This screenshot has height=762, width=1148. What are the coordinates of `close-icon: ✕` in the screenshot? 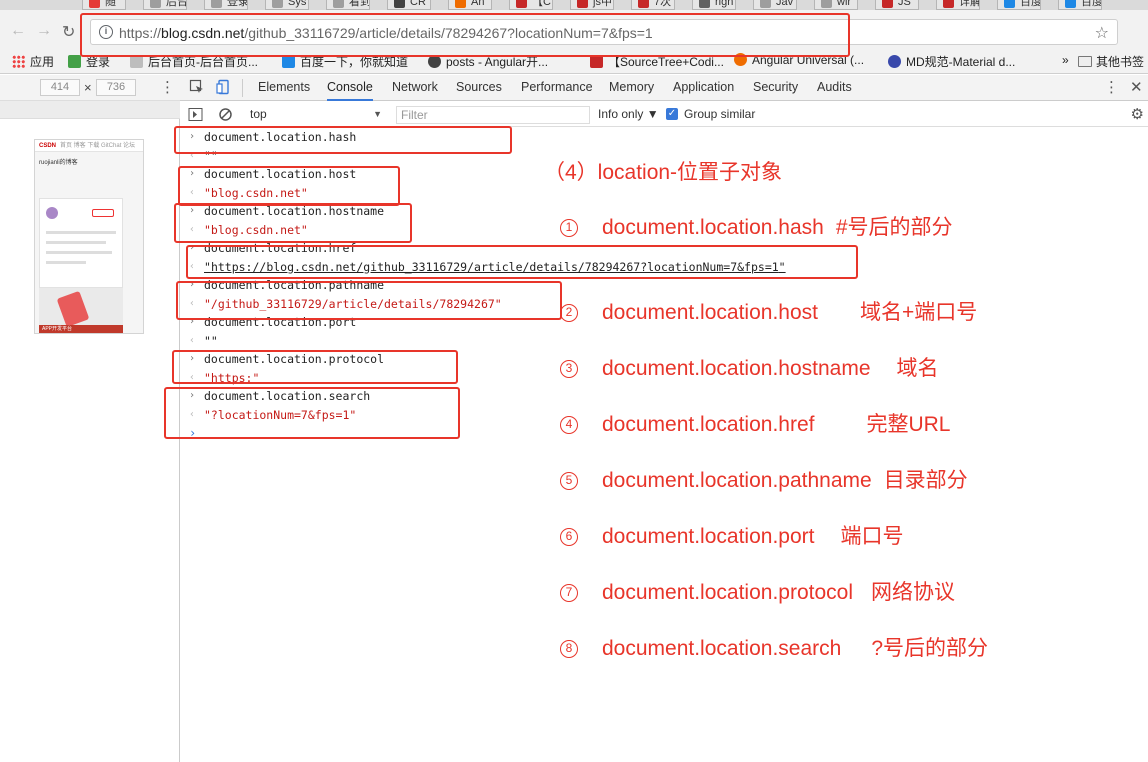 It's located at (1136, 87).